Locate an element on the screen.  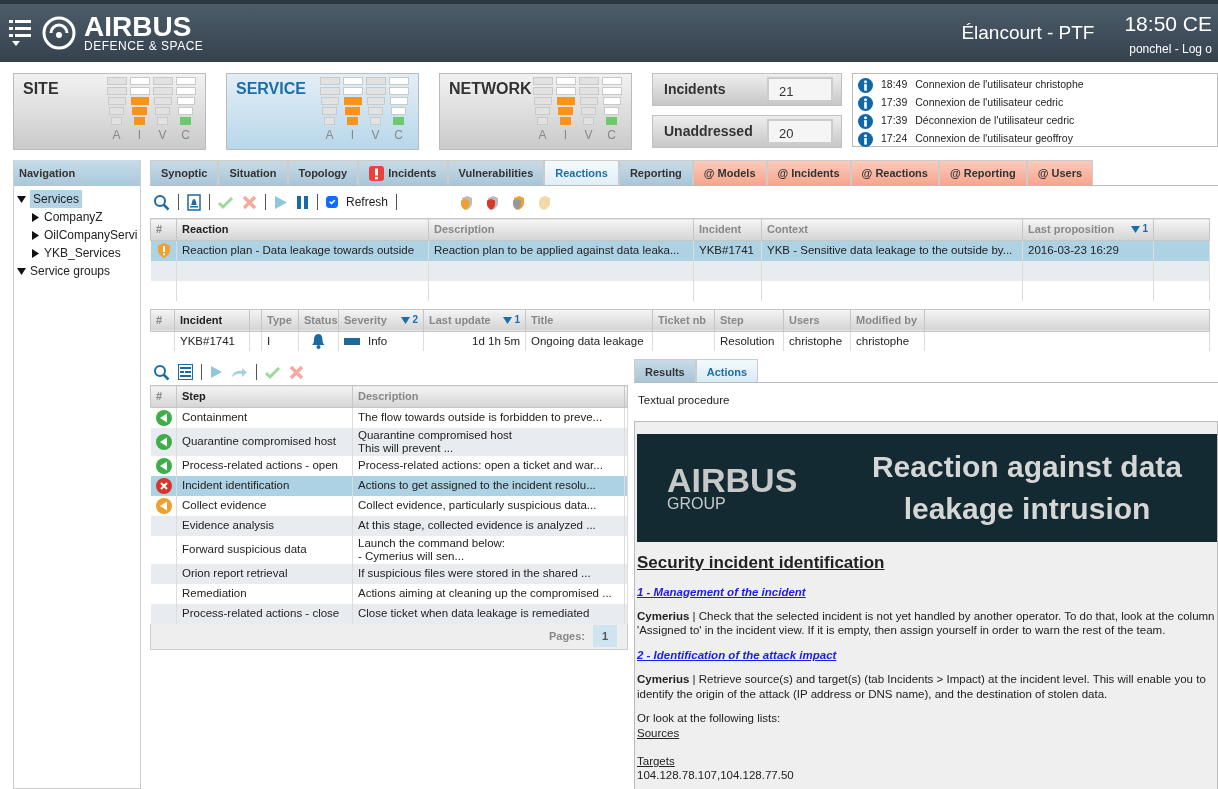
tab: Situation is located at coordinates (253, 172).